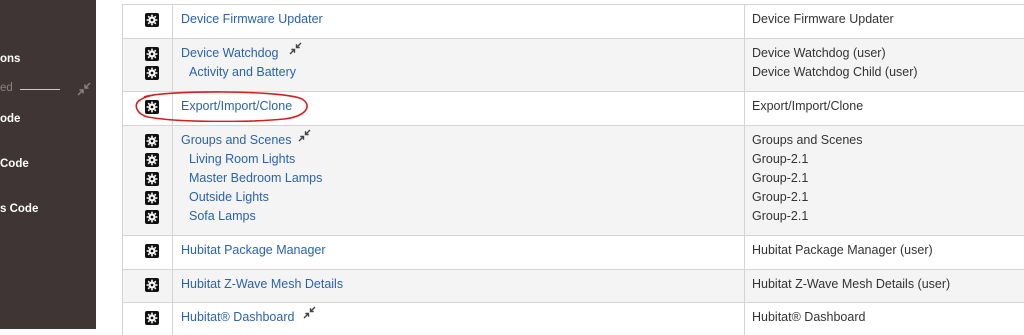 The width and height of the screenshot is (1024, 335). Describe the element at coordinates (229, 197) in the screenshot. I see `child-app-link: Outside Lights` at that location.